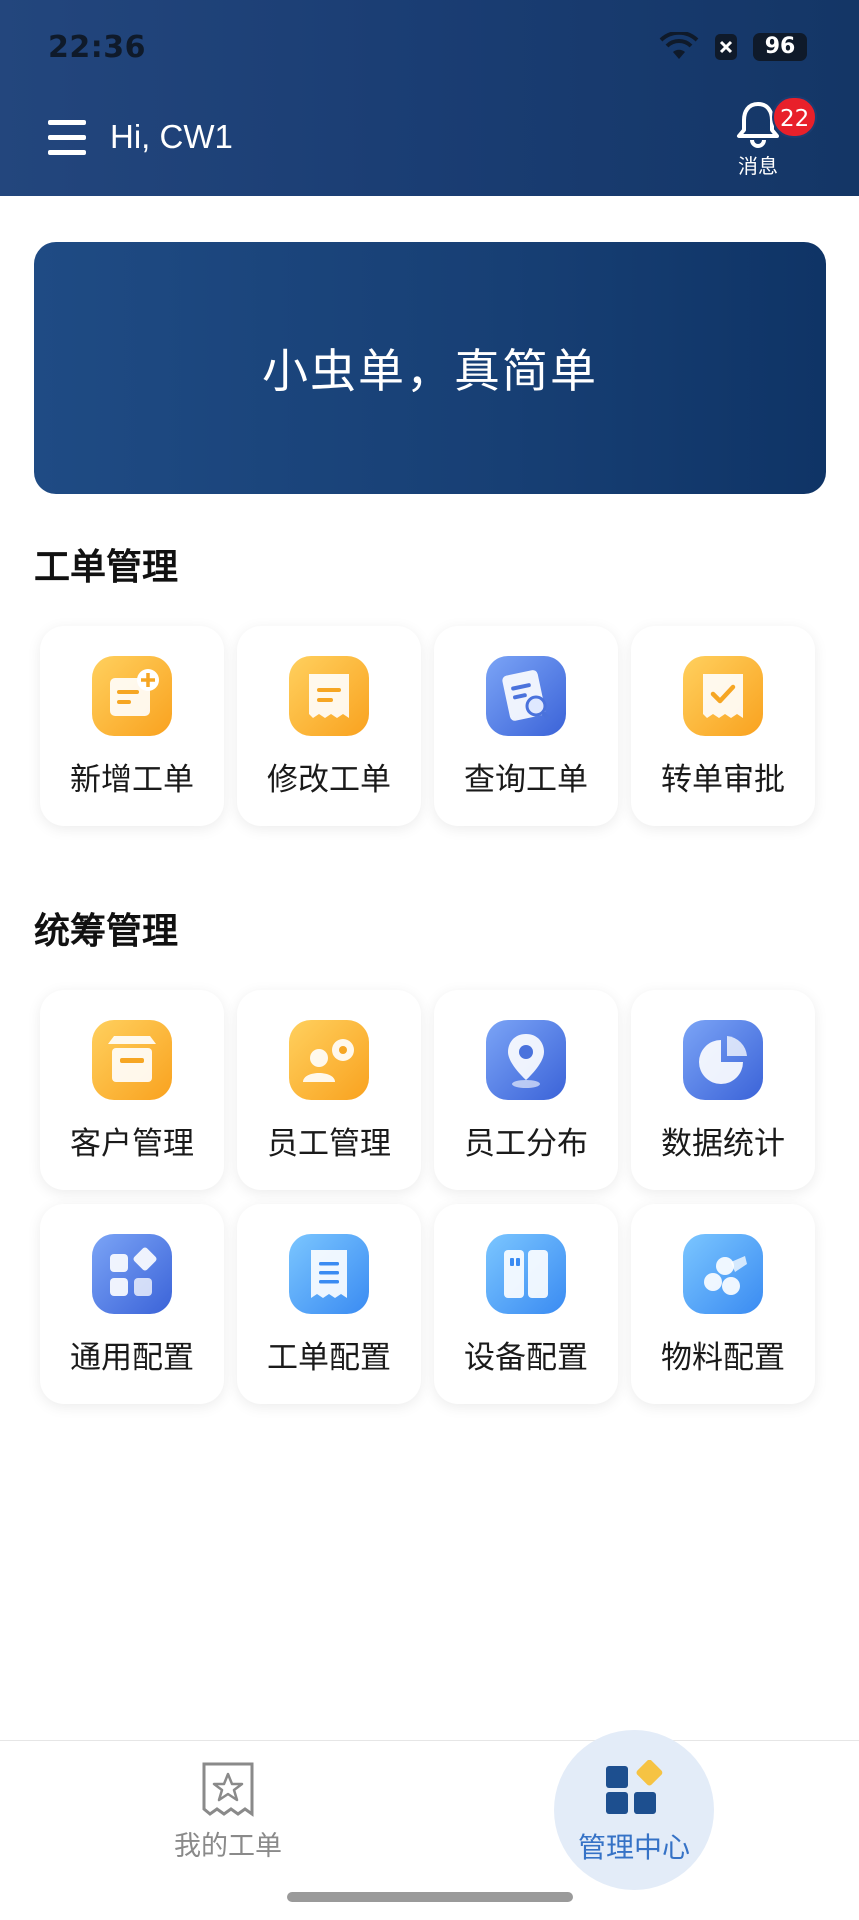 The height and width of the screenshot is (1920, 859). Describe the element at coordinates (132, 1144) in the screenshot. I see `tile-label: 客户管理` at that location.